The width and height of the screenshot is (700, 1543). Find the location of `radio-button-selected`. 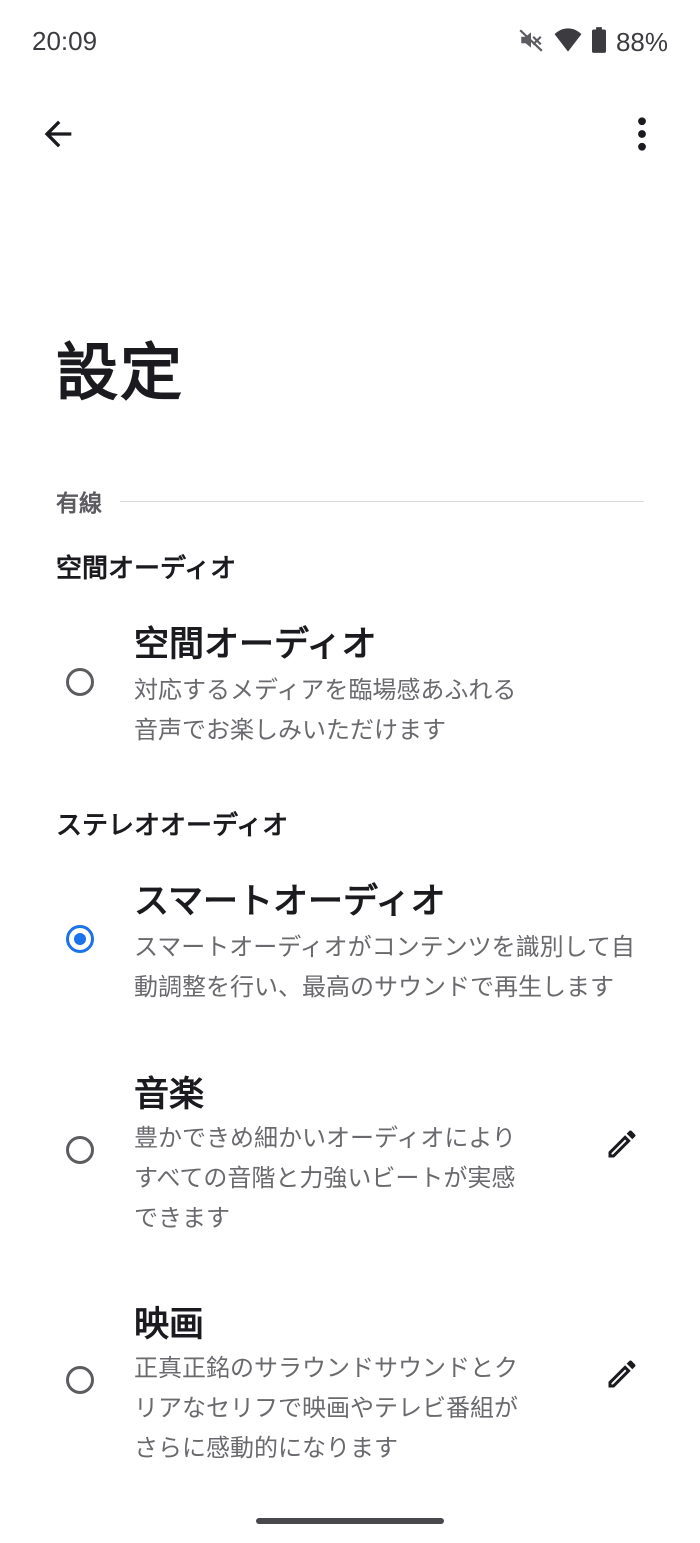

radio-button-selected is located at coordinates (80, 939).